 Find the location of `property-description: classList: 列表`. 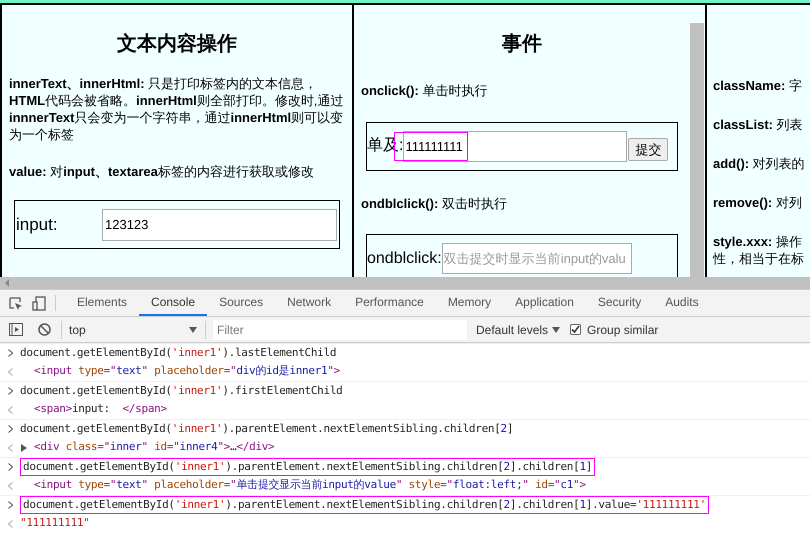

property-description: classList: 列表 is located at coordinates (758, 124).